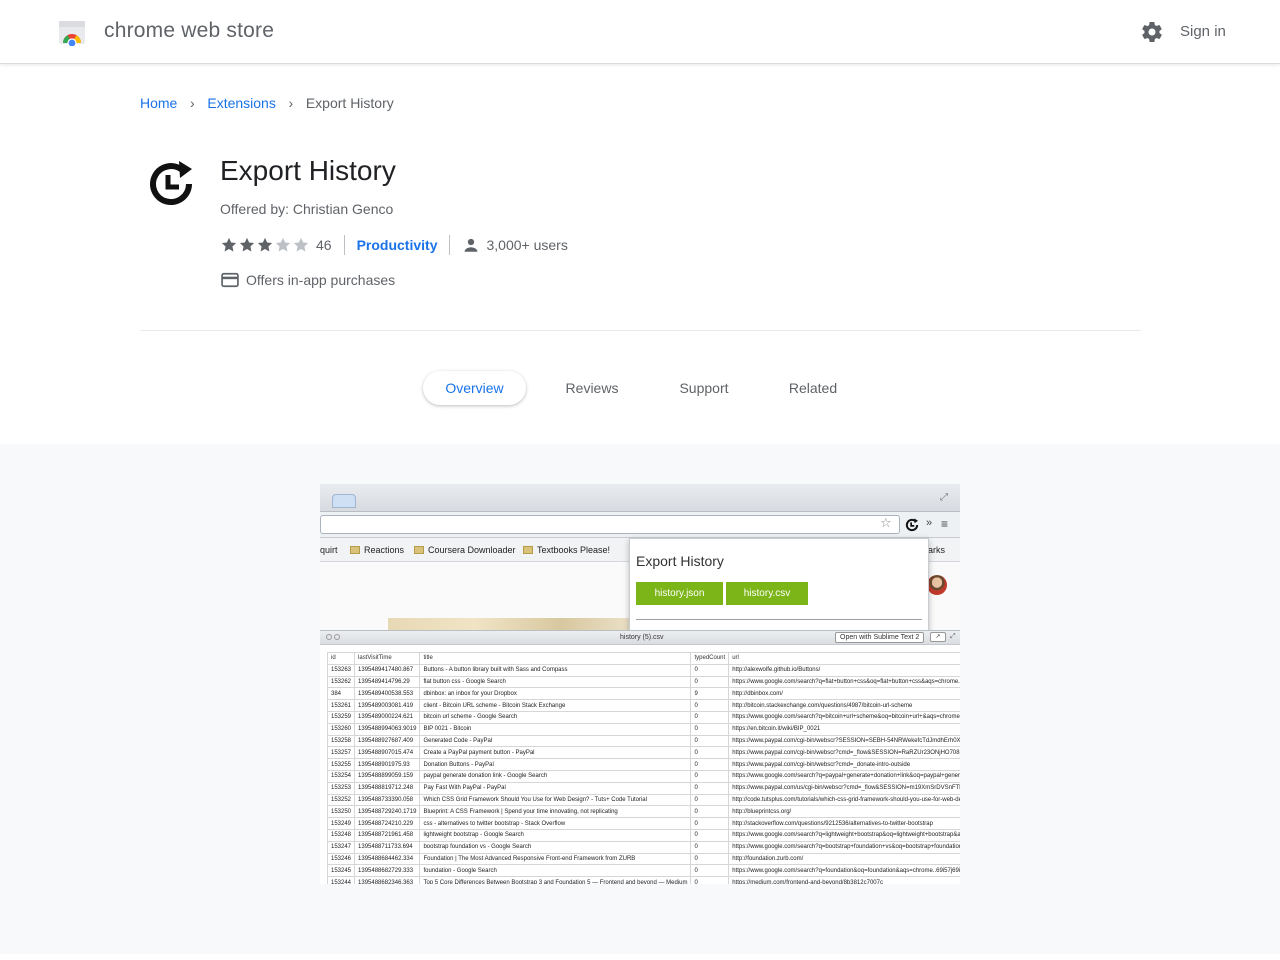 This screenshot has height=960, width=1280. I want to click on table-cell: 153255, so click(341, 764).